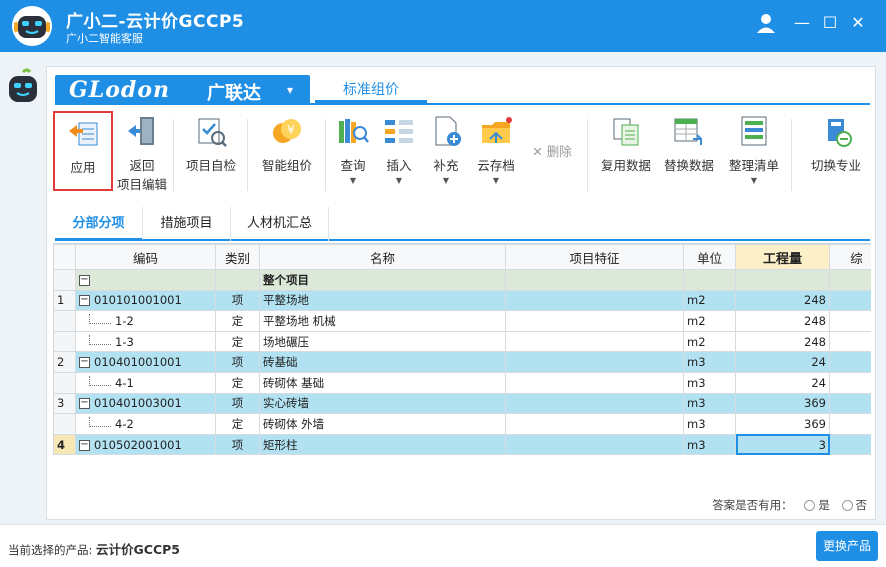  I want to click on table-row: 1-2 定 平整场地 机械 m2 248, so click(462, 321).